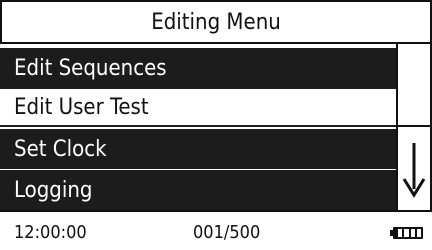 The height and width of the screenshot is (250, 432). What do you see at coordinates (50, 232) in the screenshot?
I see `clock-readout: 12:00:00` at bounding box center [50, 232].